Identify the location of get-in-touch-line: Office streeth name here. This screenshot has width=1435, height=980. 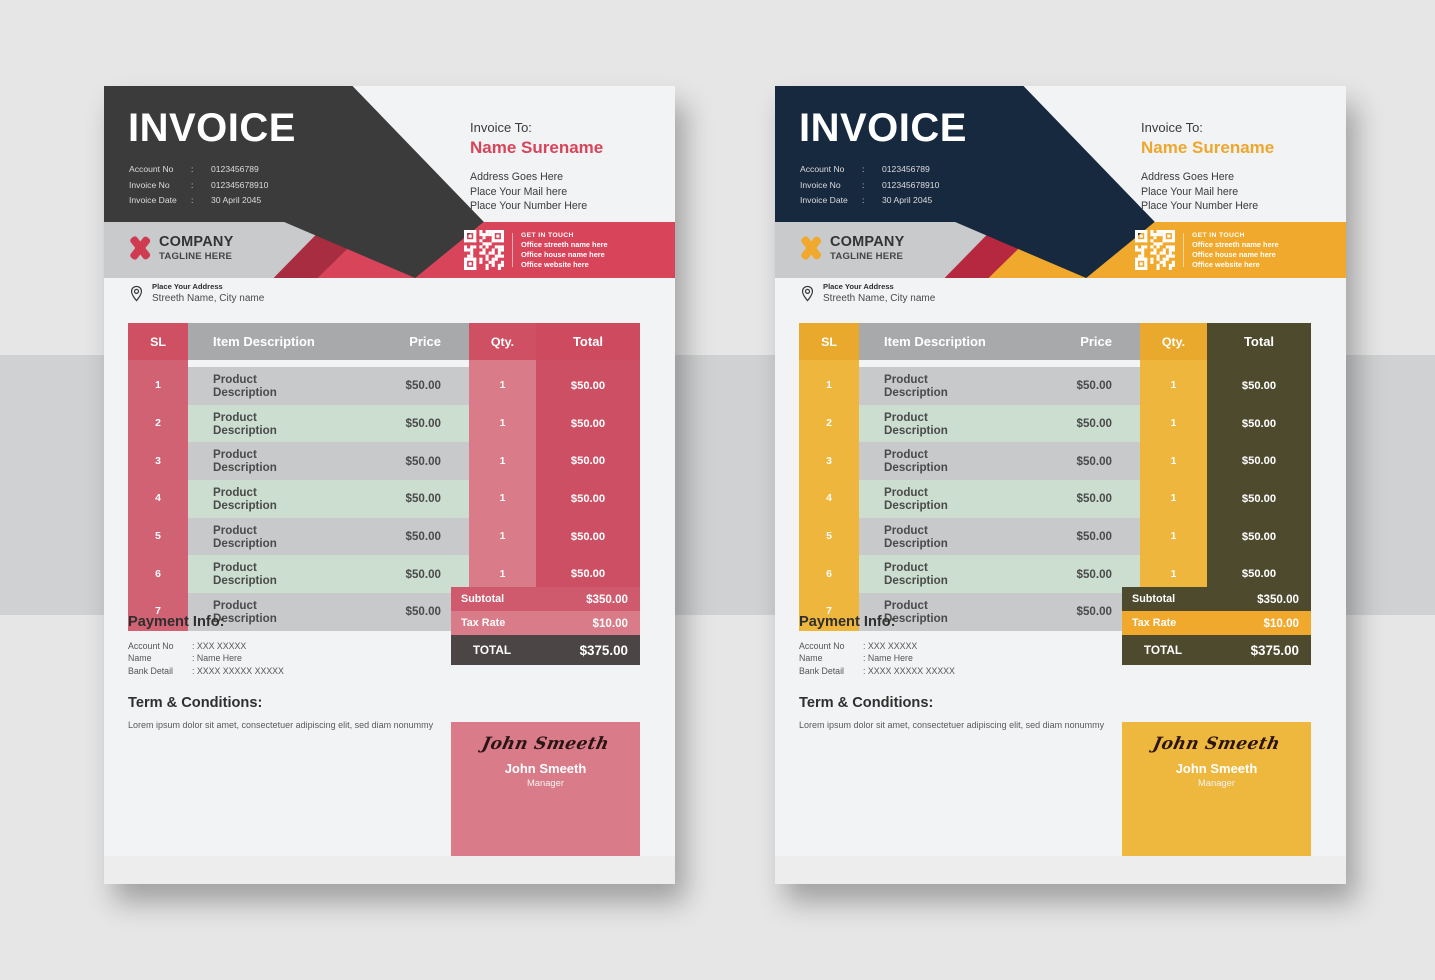
(1235, 245).